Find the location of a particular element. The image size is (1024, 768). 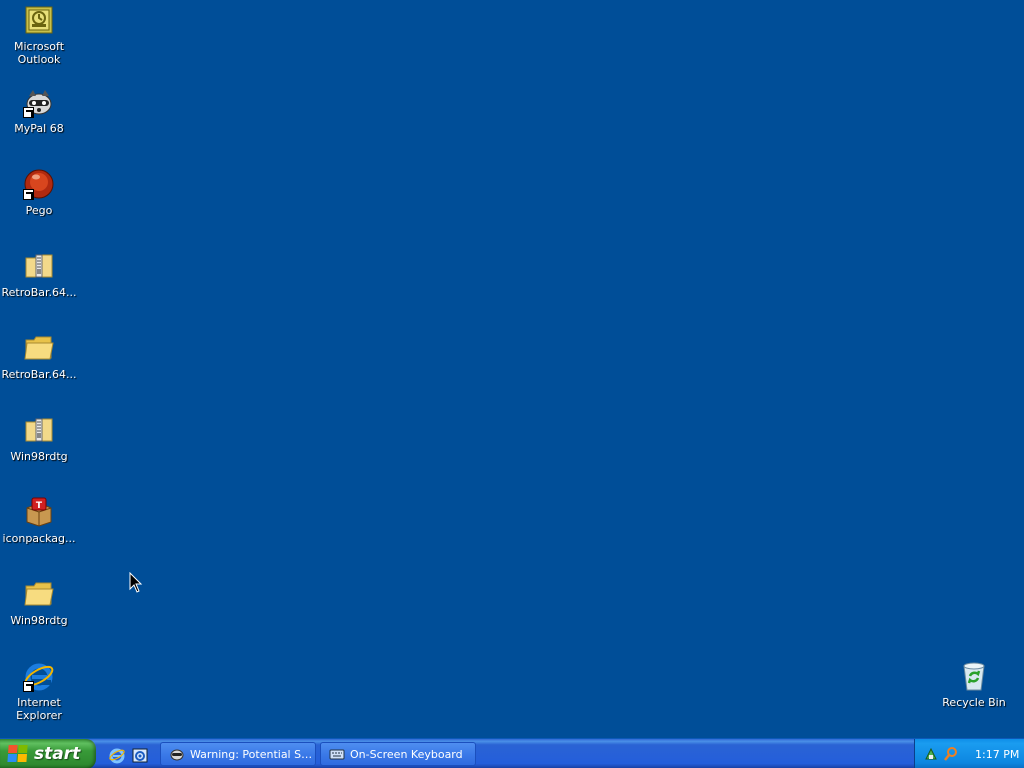

network-icon is located at coordinates (931, 754).